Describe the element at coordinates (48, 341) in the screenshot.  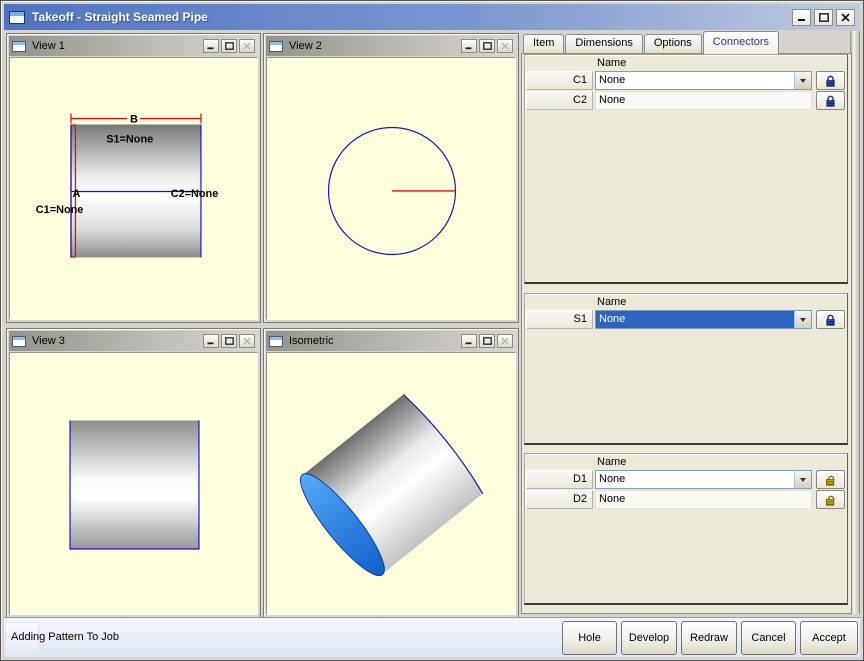
I see `view3-title: View 3` at that location.